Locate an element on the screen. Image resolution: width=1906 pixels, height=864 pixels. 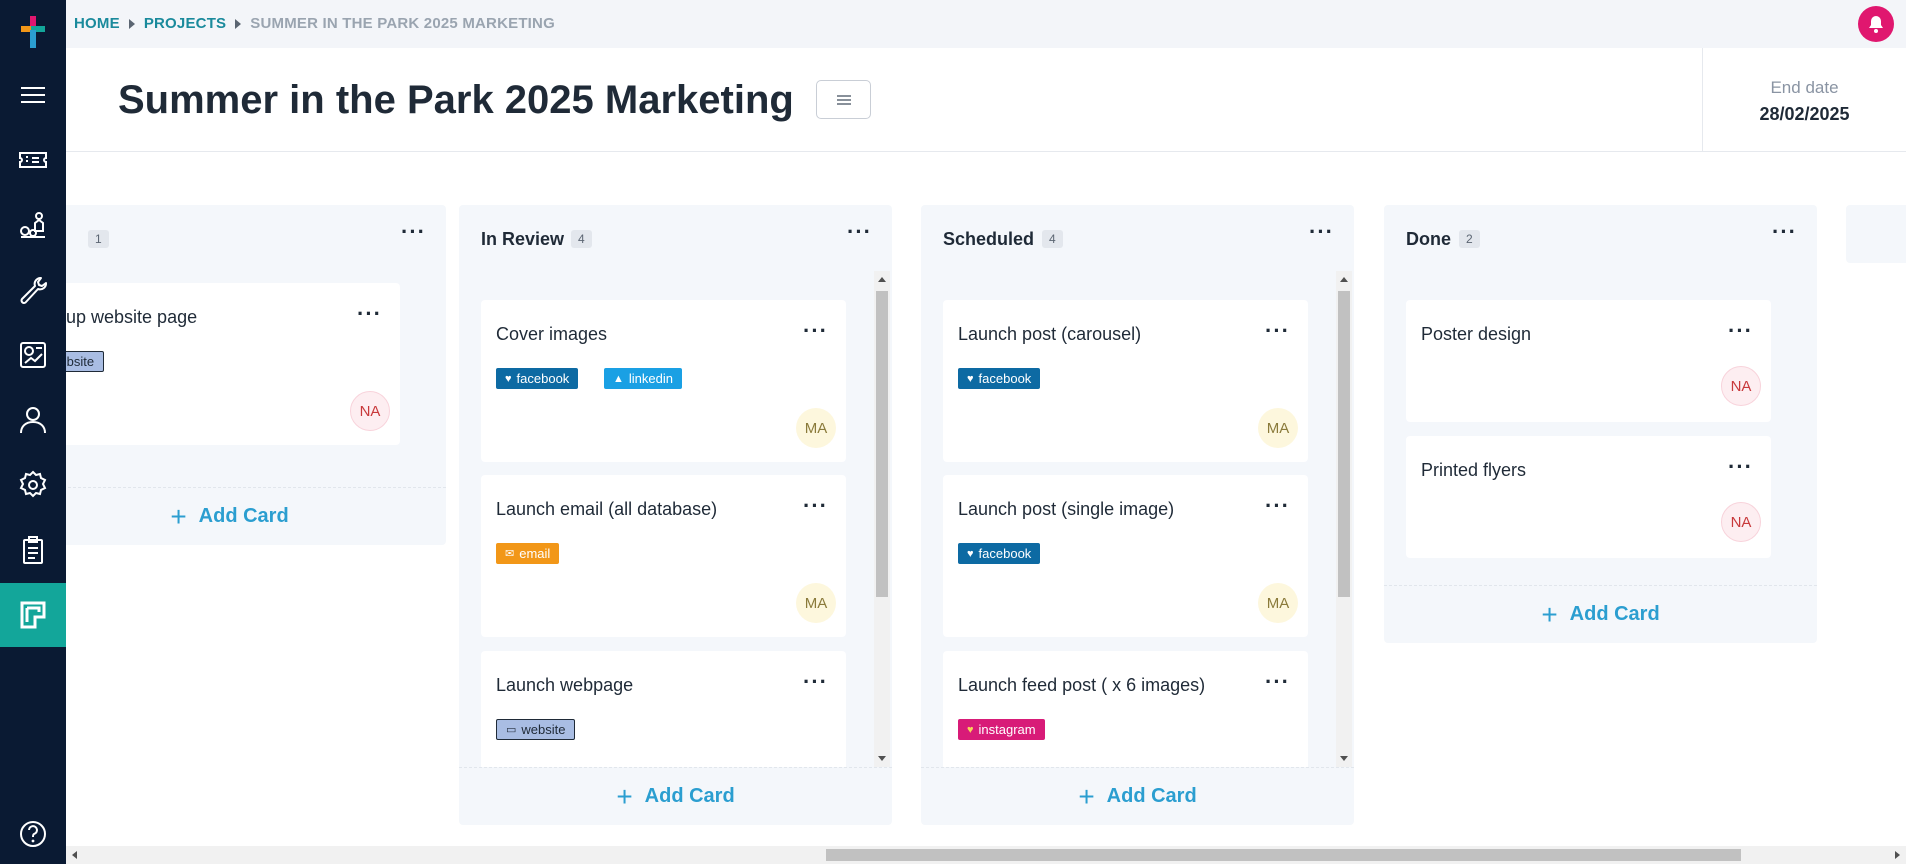
app-logo-icon is located at coordinates (33, 32).